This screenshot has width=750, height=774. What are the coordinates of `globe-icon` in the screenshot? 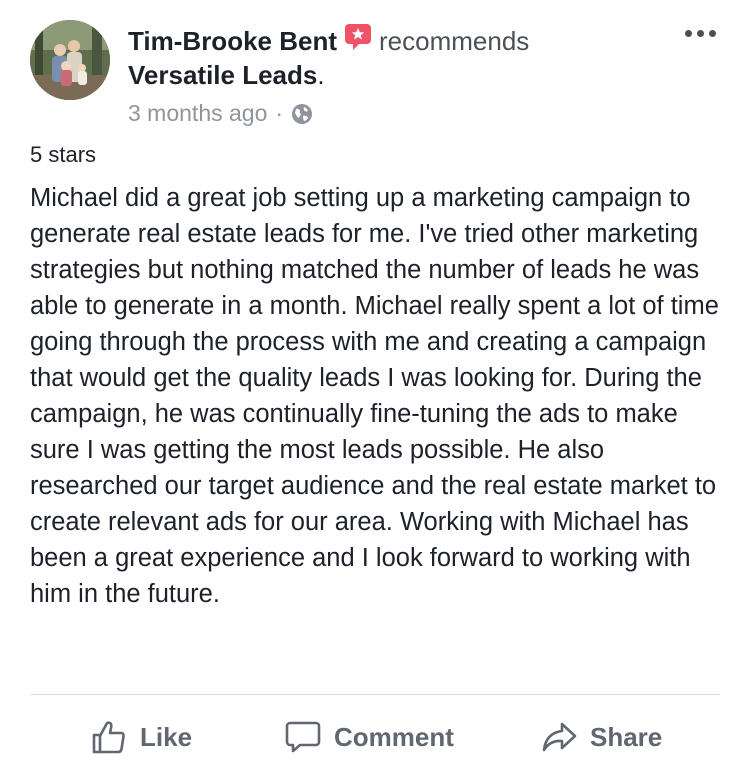 It's located at (302, 114).